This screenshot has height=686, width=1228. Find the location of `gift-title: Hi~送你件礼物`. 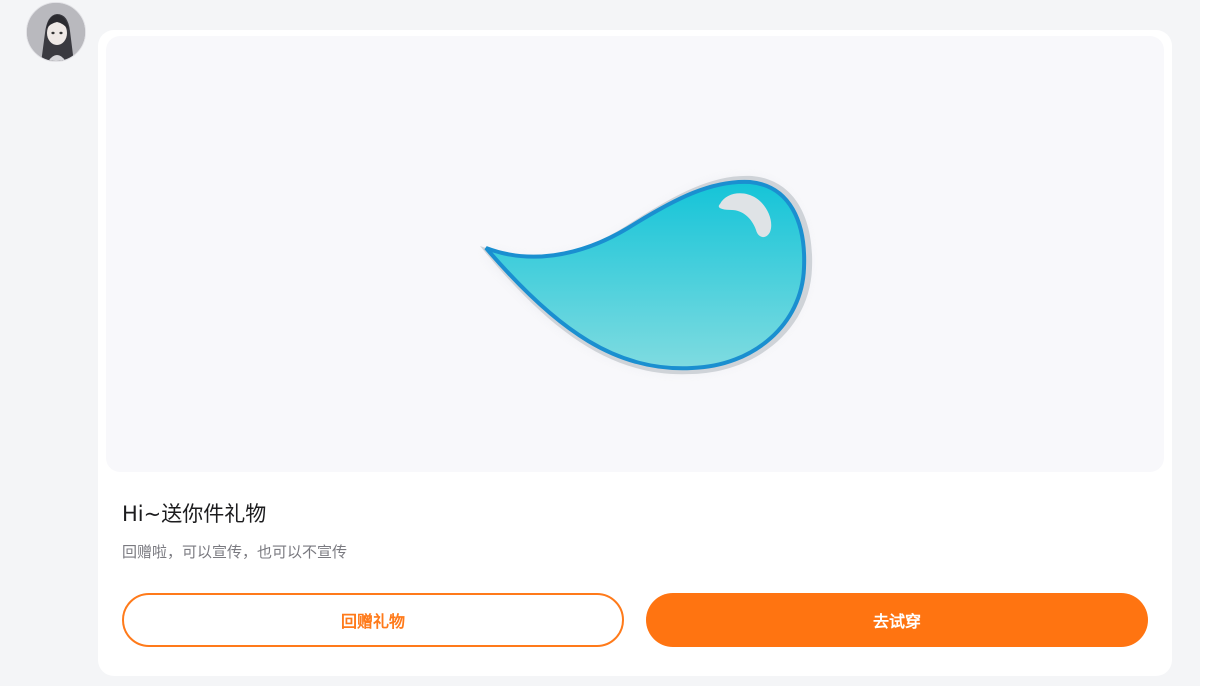

gift-title: Hi~送你件礼物 is located at coordinates (194, 514).